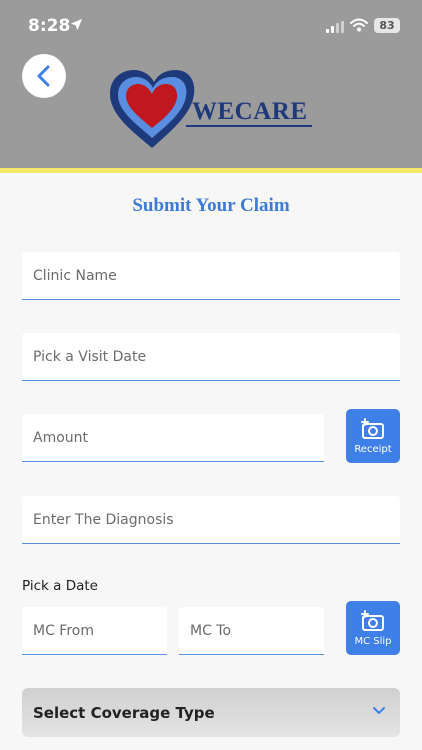 This screenshot has height=750, width=422. I want to click on coverage-type-select: Select Coverage Type, so click(211, 712).